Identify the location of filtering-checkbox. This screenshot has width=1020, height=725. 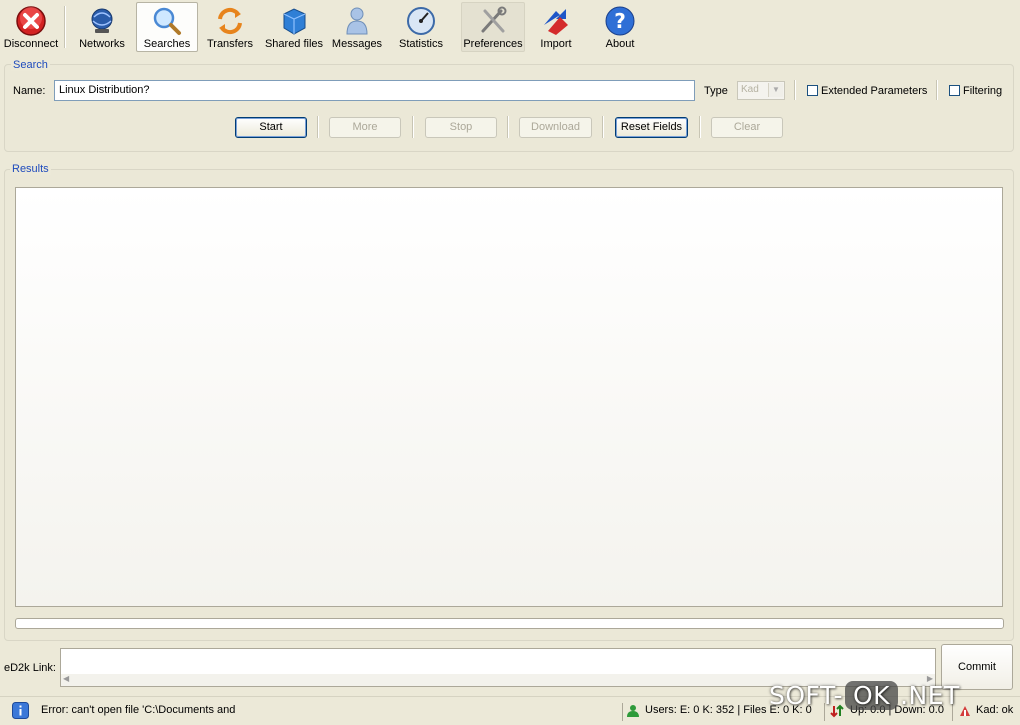
(954, 90).